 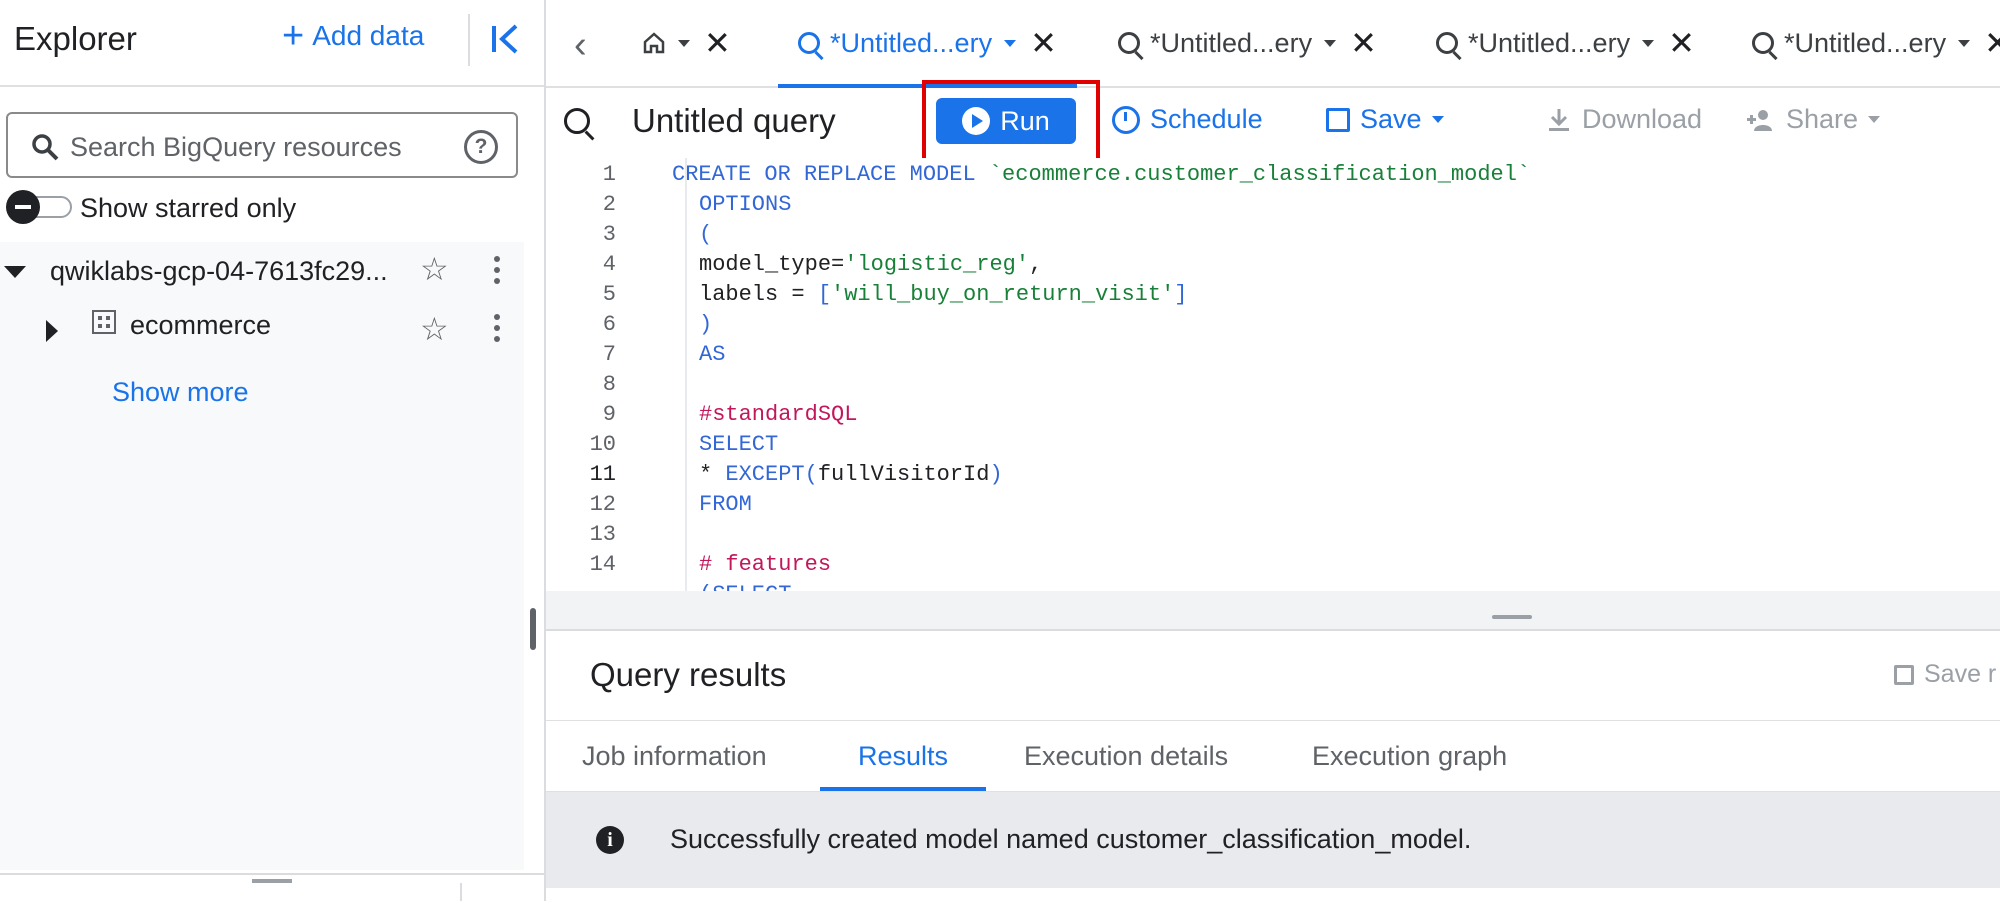 What do you see at coordinates (353, 36) in the screenshot?
I see `add-data-button: + Add data` at bounding box center [353, 36].